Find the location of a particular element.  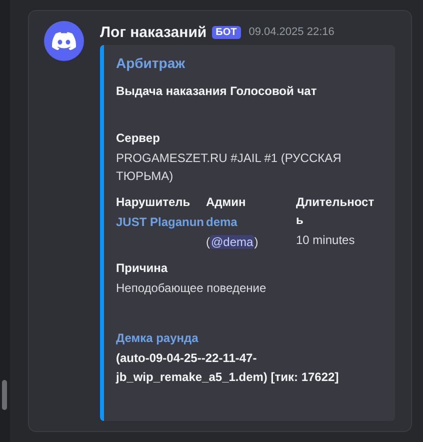

embed-title: Арбитраж is located at coordinates (151, 63).